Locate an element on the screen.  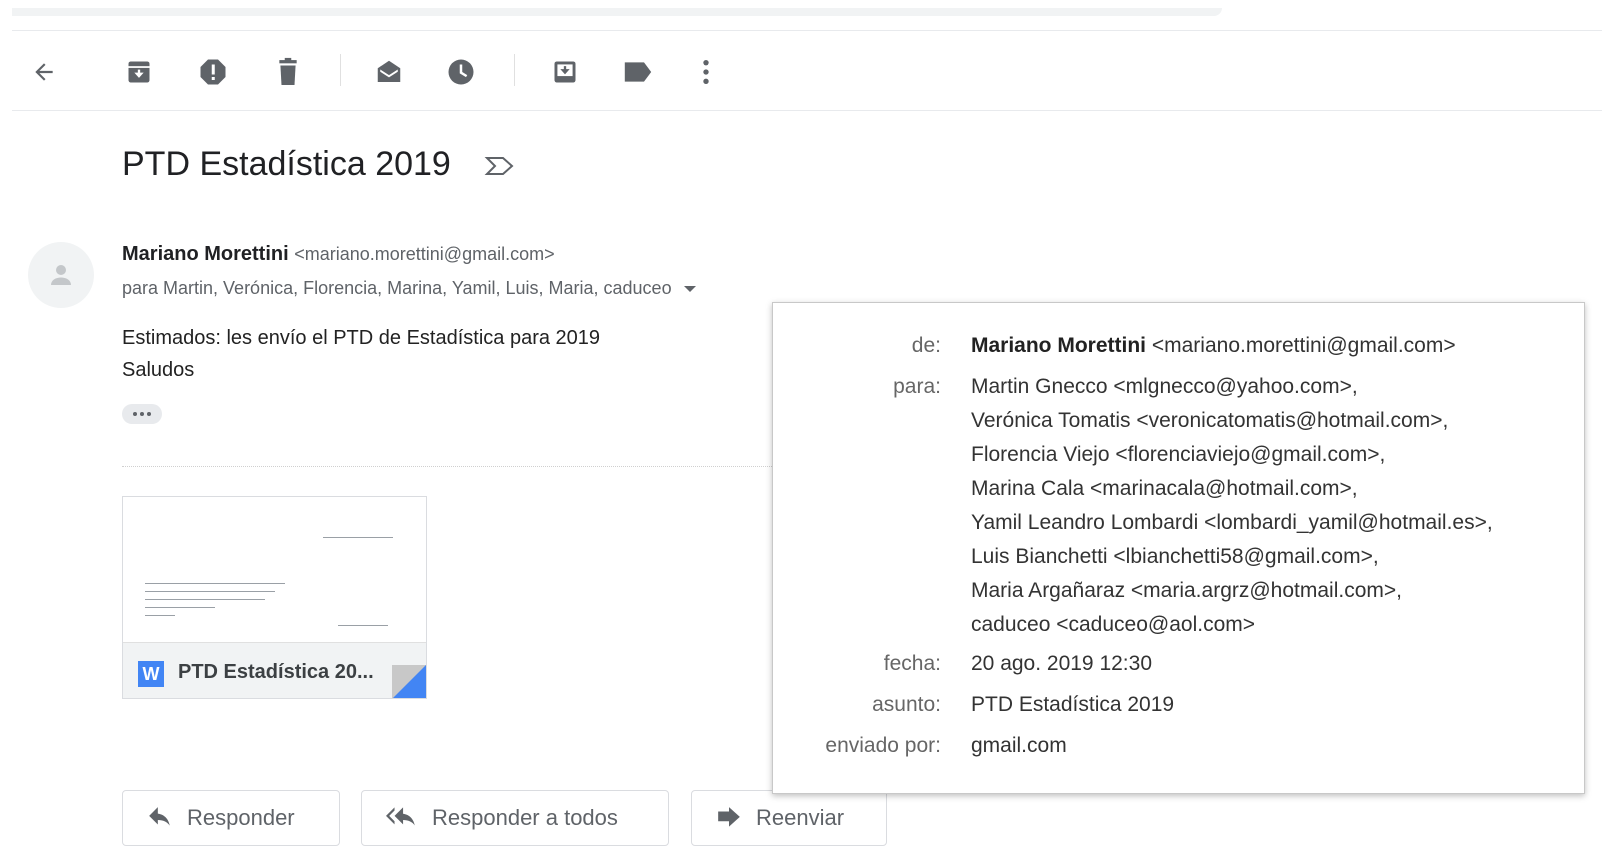
reply-all-button: Responder a todos is located at coordinates (515, 818).